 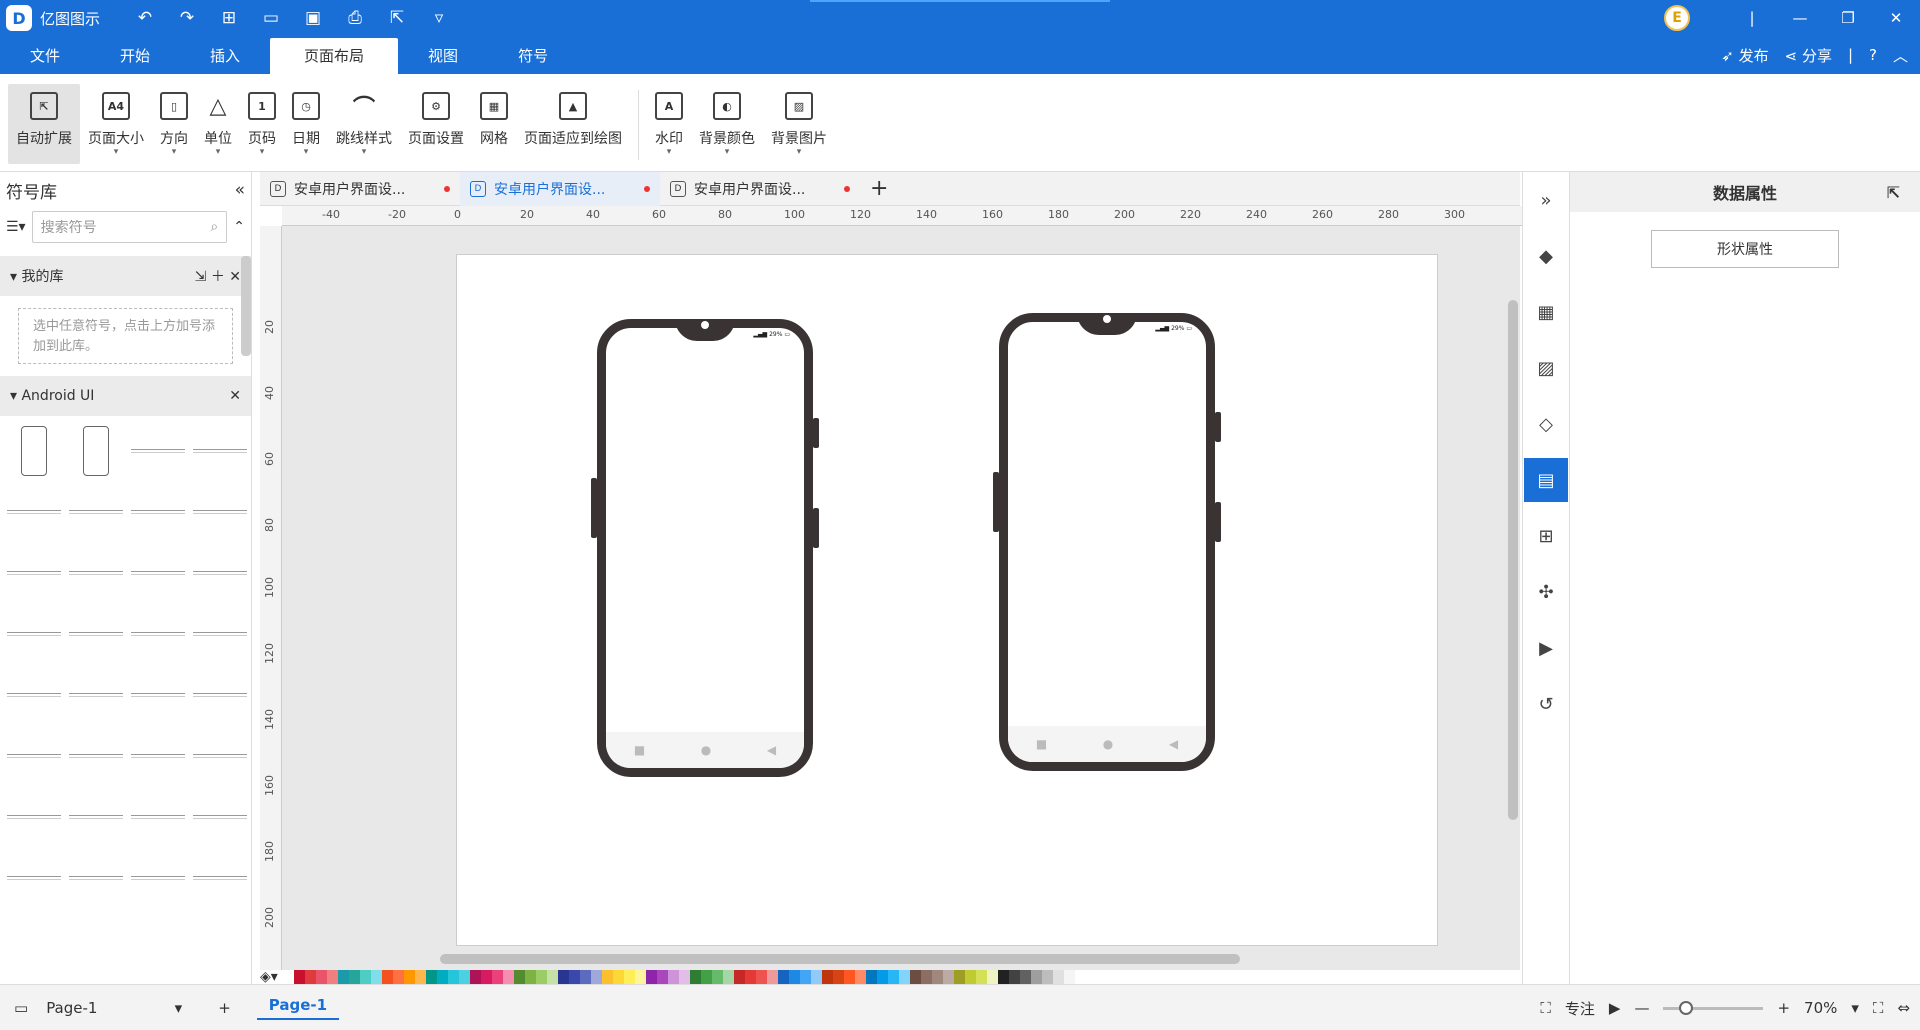 I want to click on add-page-icon: +, so click(x=224, y=1008).